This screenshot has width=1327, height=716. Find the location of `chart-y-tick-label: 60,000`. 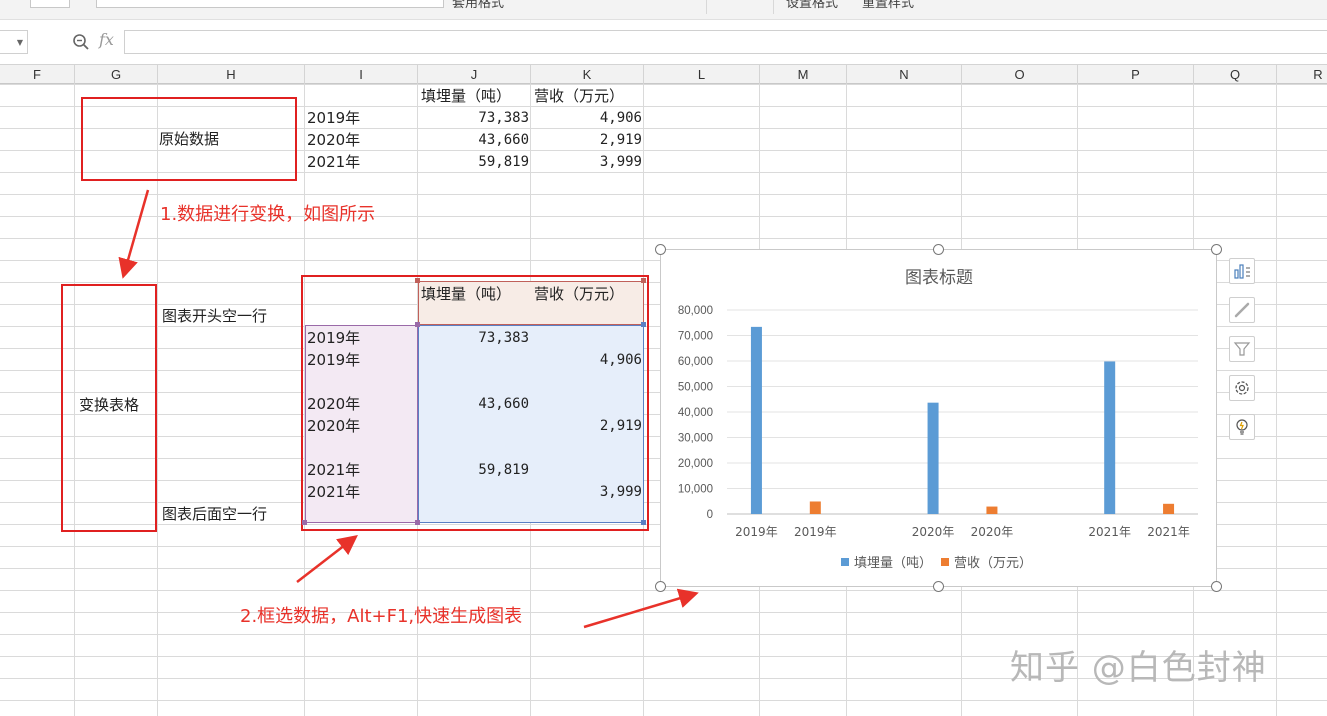

chart-y-tick-label: 60,000 is located at coordinates (695, 362).